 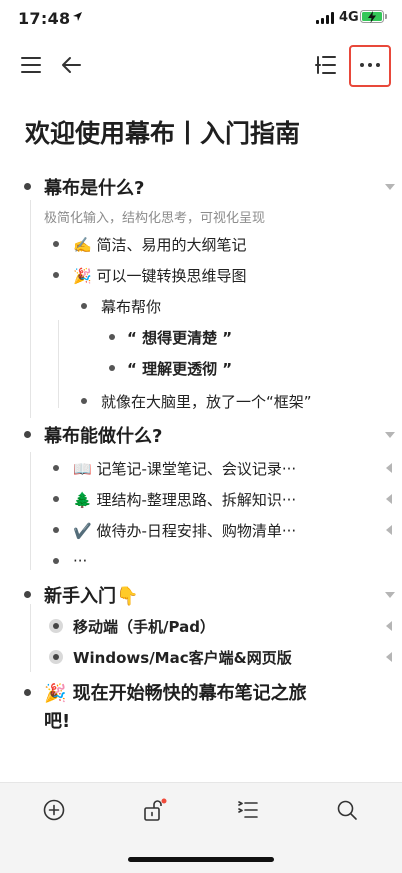 I want to click on item-can-c2: 🌲 理结构-整理思路、拆解知识···, so click(x=184, y=499).